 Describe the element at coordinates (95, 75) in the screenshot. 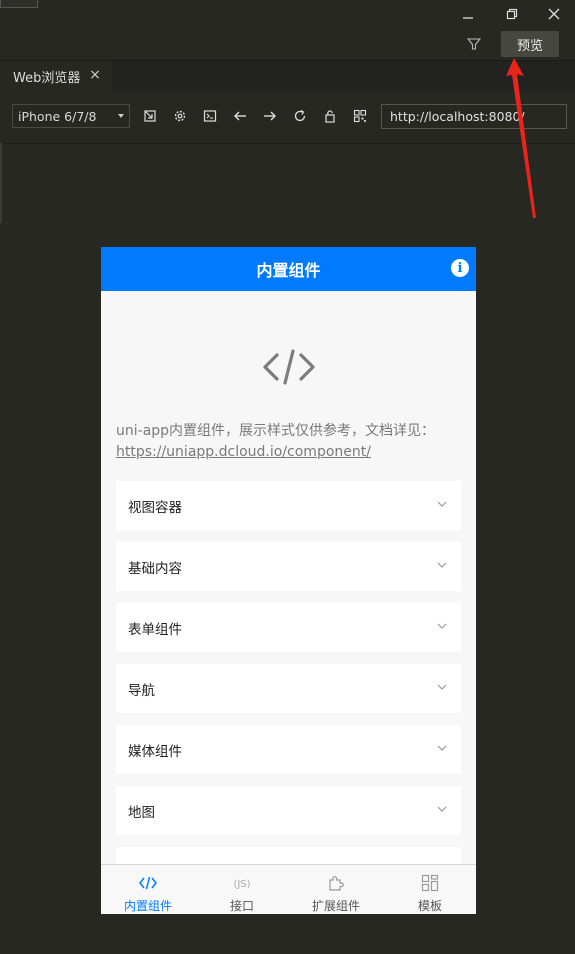

I see `tab-close-icon: ×` at that location.